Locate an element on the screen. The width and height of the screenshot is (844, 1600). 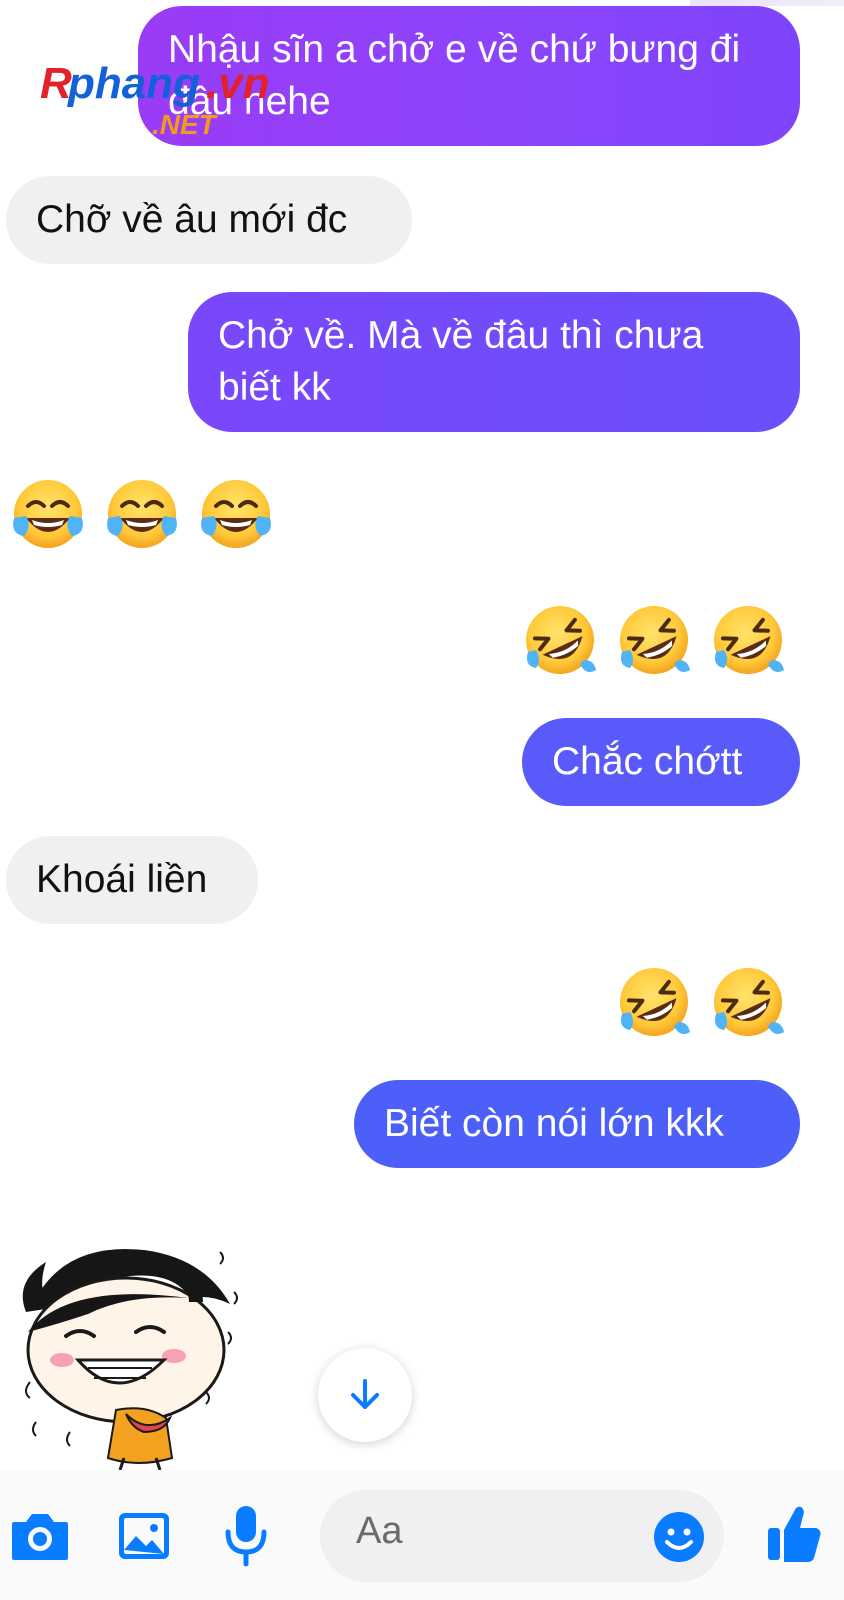
message-input-placeholder: Aa is located at coordinates (379, 1531).